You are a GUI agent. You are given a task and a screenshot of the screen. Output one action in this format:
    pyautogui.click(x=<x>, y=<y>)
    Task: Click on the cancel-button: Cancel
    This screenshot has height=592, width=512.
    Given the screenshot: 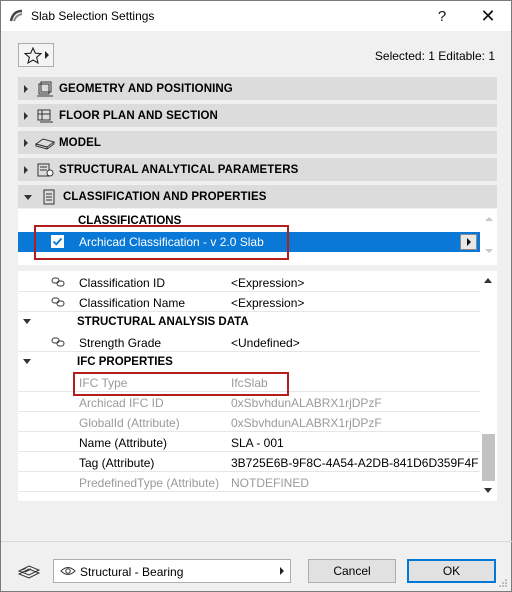 What is the action you would take?
    pyautogui.click(x=352, y=571)
    